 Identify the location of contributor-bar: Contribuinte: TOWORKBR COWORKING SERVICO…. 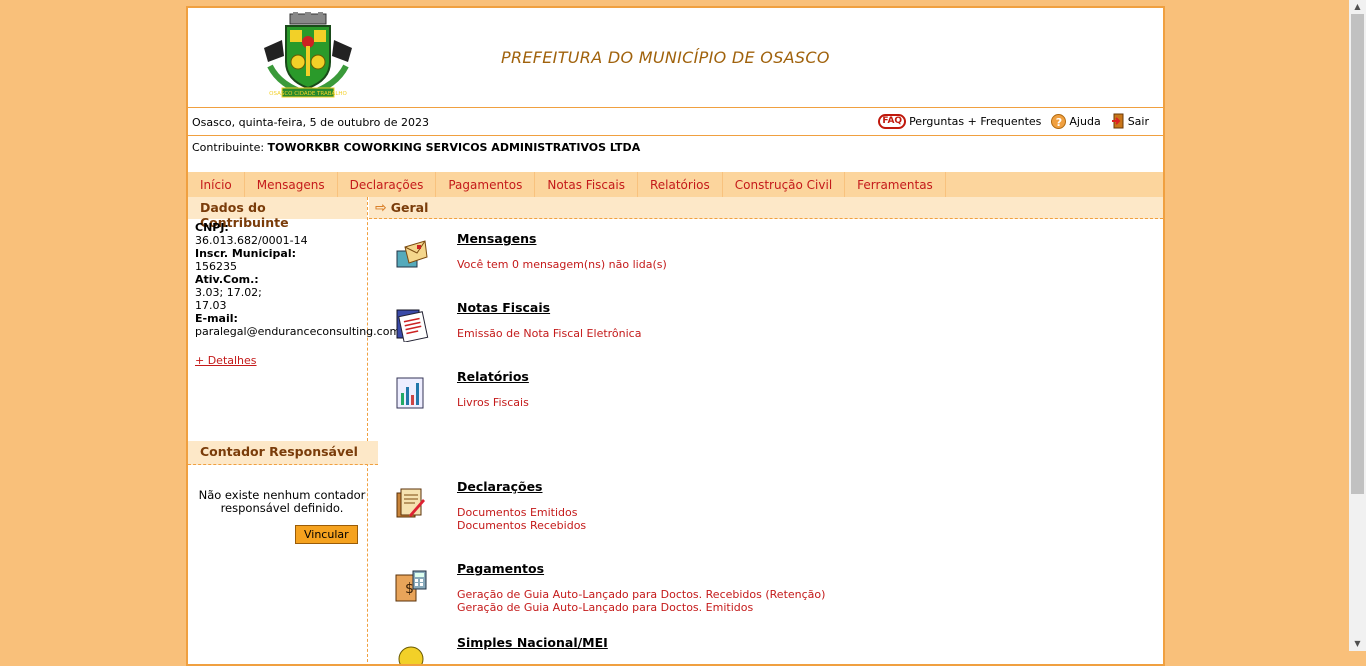
(675, 154).